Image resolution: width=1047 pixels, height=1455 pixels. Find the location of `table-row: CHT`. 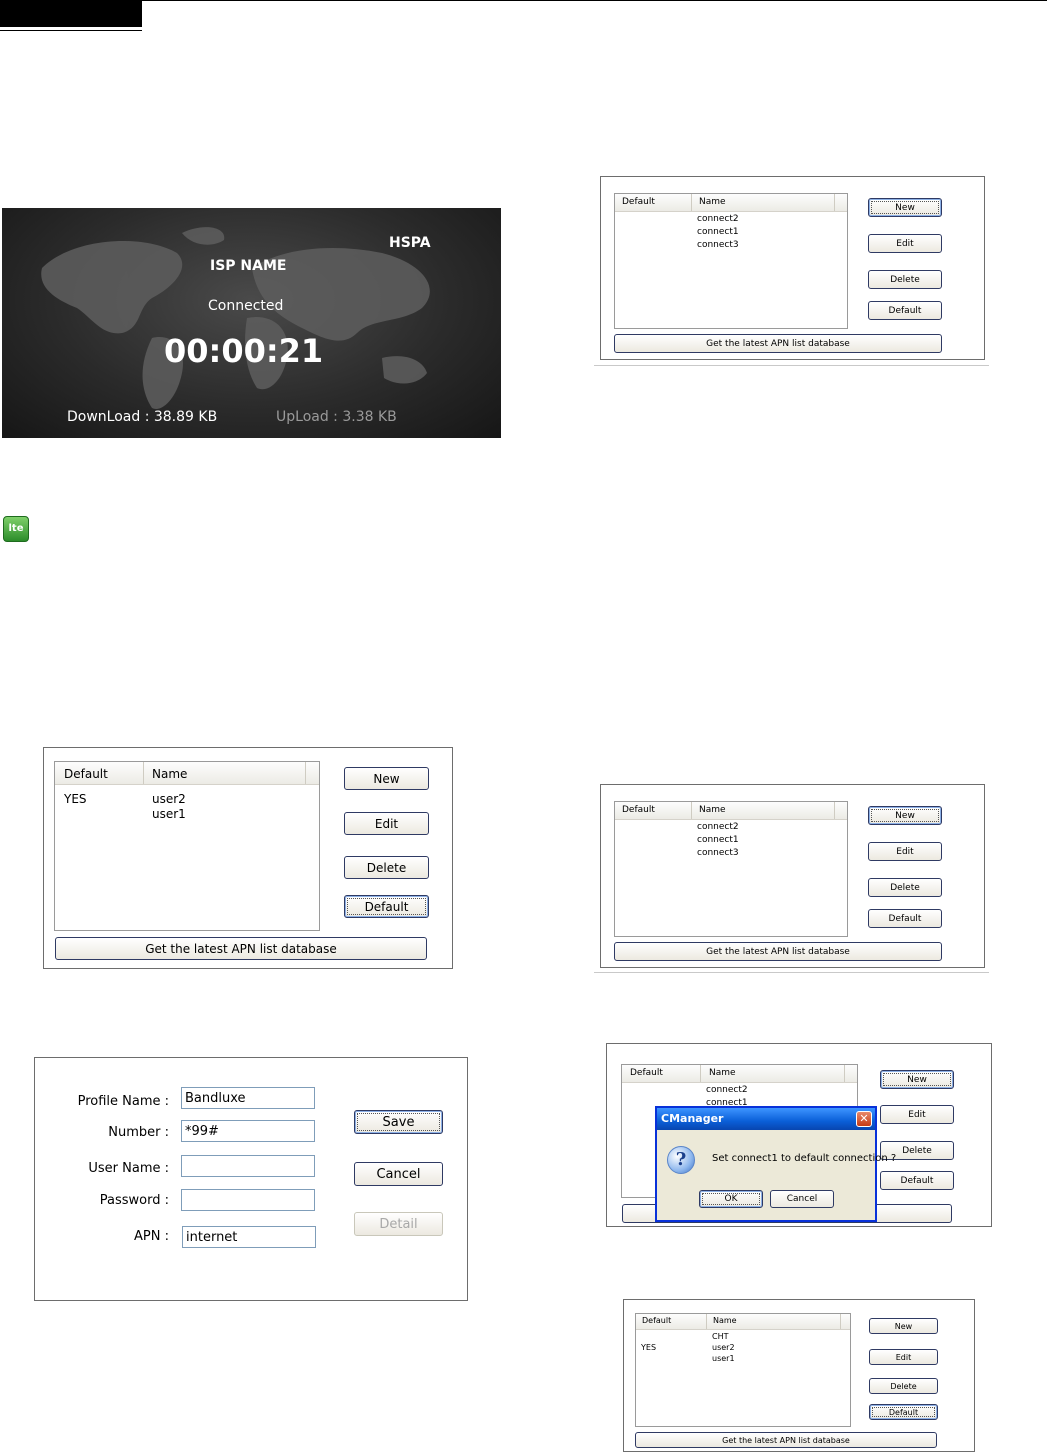

table-row: CHT is located at coordinates (720, 1336).